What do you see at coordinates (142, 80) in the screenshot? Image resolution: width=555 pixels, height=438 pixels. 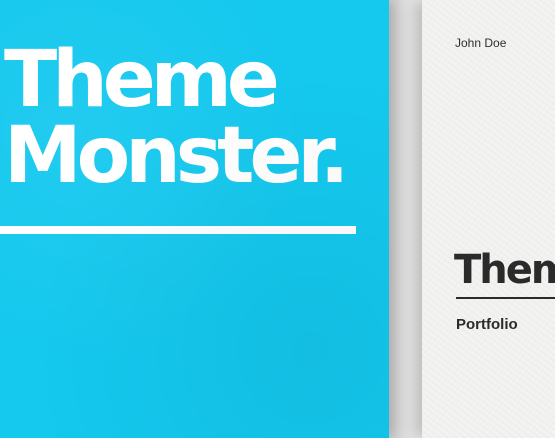 I see `brand-title-line-1: Theme` at bounding box center [142, 80].